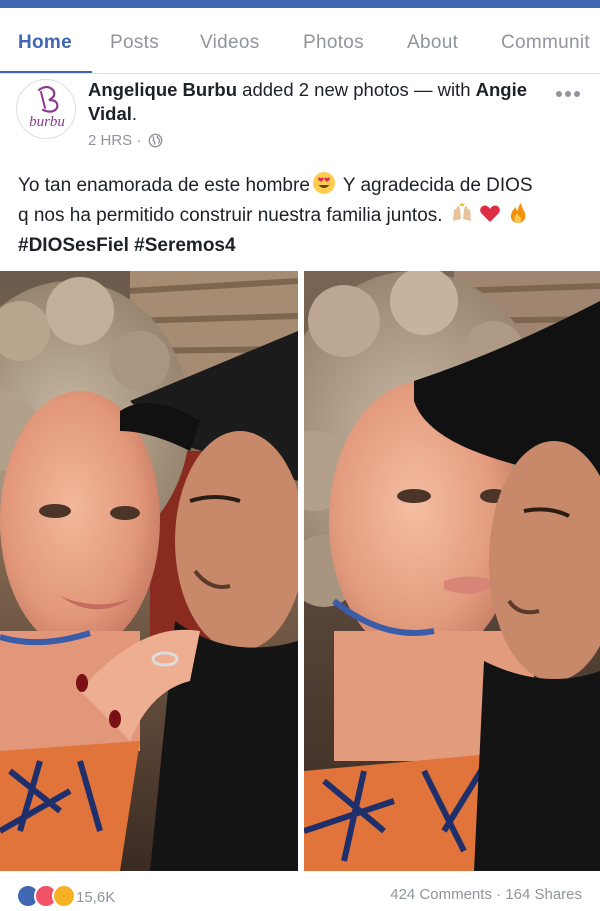  I want to click on post-meta: 2 HRS ·, so click(125, 141).